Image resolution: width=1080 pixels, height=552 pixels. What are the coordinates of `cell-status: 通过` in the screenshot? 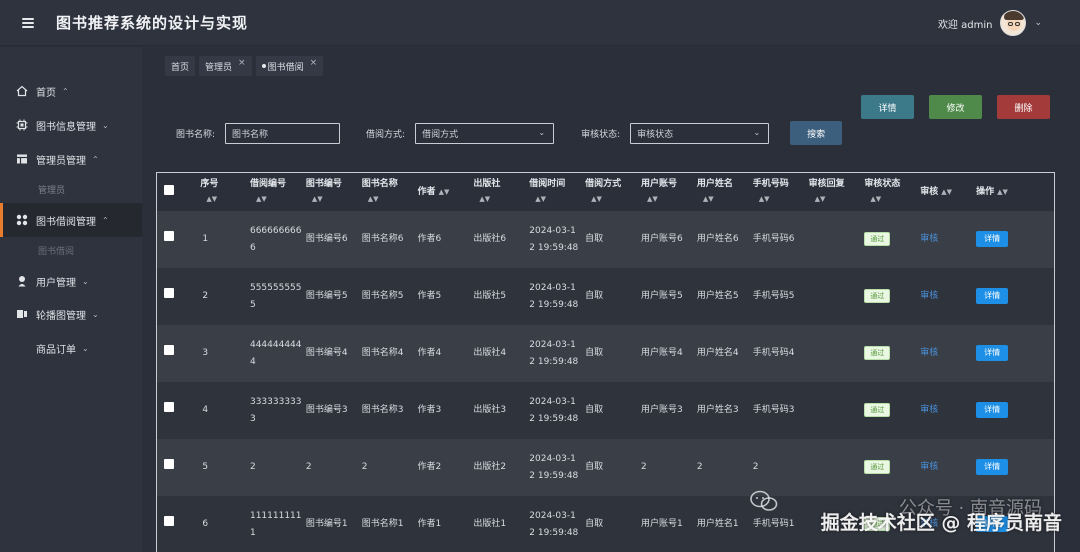 It's located at (888, 239).